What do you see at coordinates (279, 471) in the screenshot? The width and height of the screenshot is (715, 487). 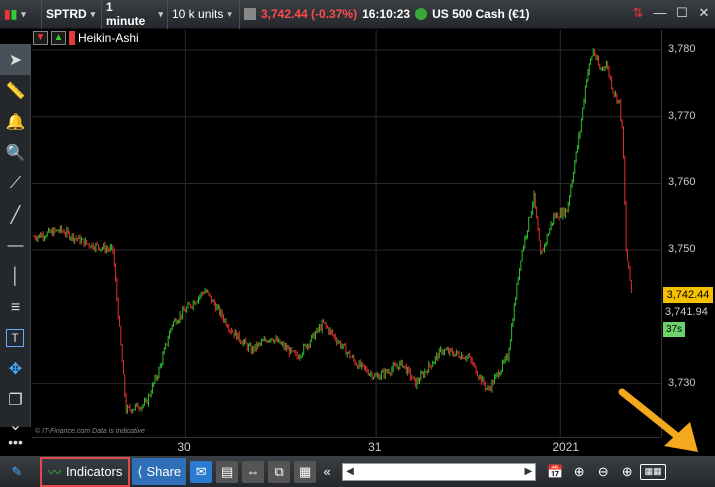 I see `screens-icon: ⧉` at bounding box center [279, 471].